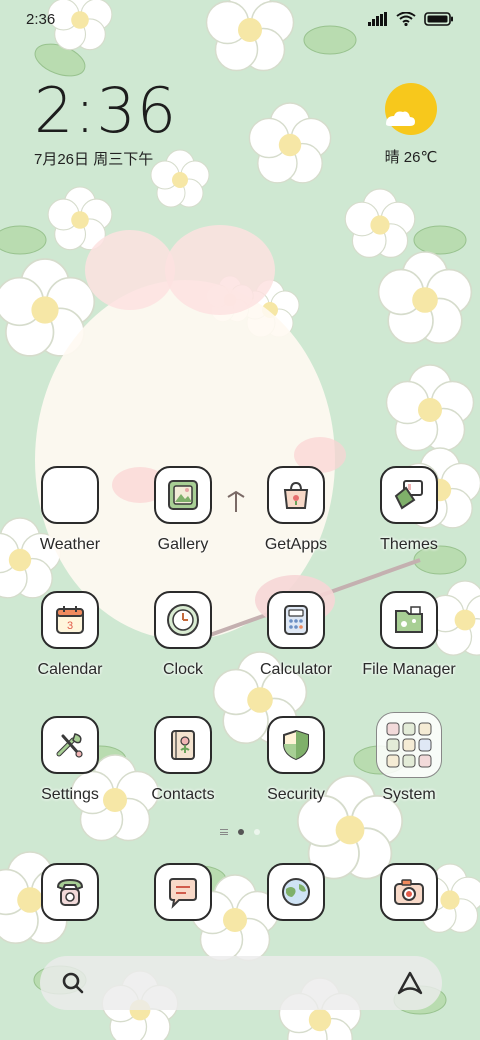 The width and height of the screenshot is (480, 1040). What do you see at coordinates (224, 832) in the screenshot?
I see `page-overview-icon` at bounding box center [224, 832].